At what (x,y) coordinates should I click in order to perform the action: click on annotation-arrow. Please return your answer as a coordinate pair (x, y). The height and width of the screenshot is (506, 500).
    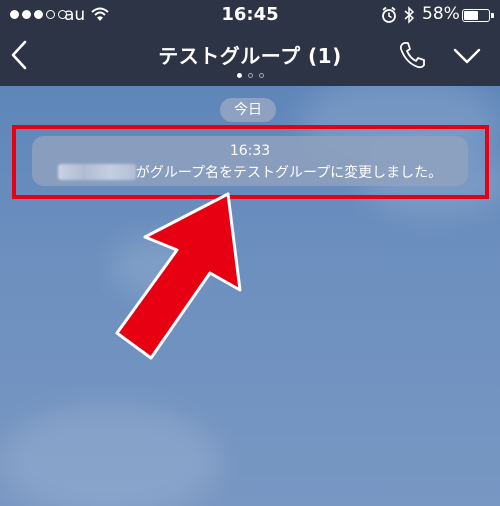
    Looking at the image, I should click on (178, 276).